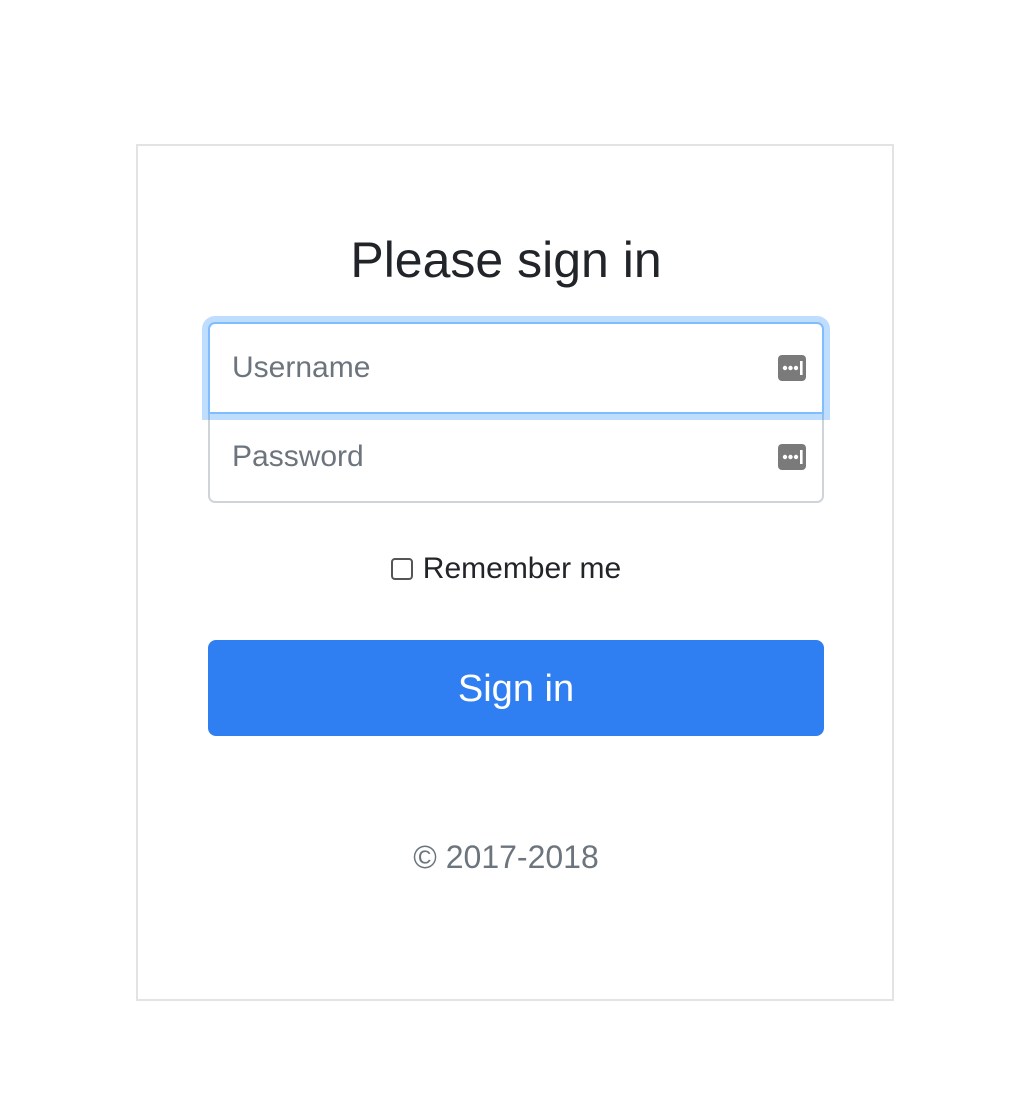 The image size is (1012, 1094). I want to click on remember-me-row: Remember me, so click(506, 570).